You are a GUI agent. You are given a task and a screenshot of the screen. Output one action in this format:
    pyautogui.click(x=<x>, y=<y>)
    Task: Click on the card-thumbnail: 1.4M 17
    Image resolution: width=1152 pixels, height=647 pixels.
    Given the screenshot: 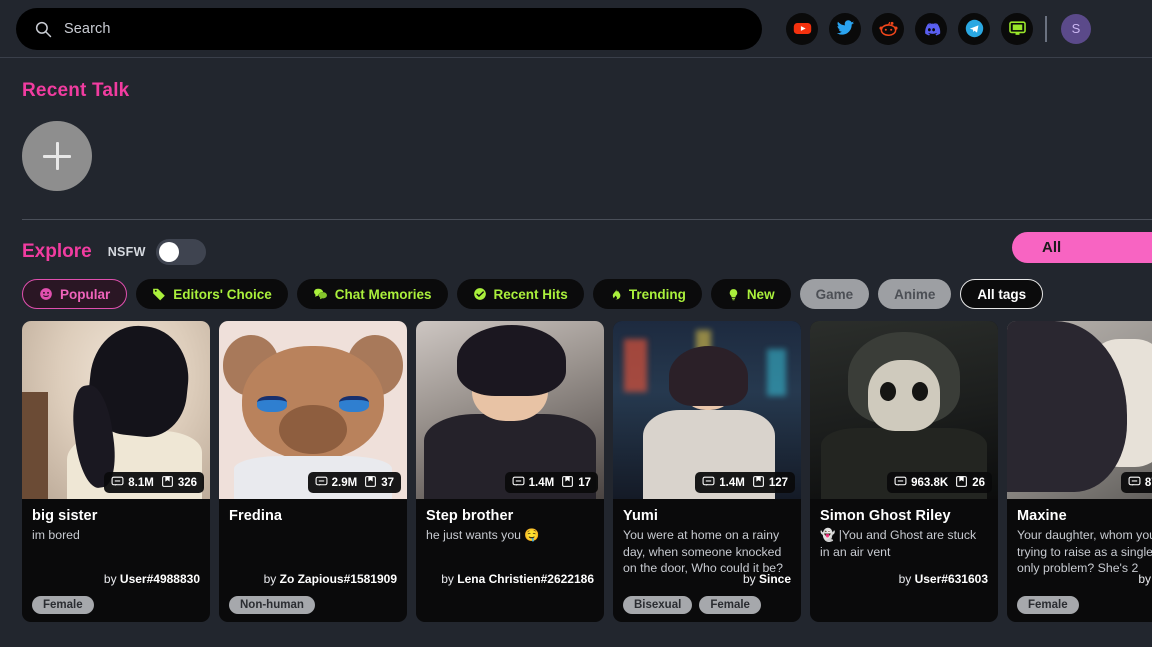 What is the action you would take?
    pyautogui.click(x=510, y=410)
    